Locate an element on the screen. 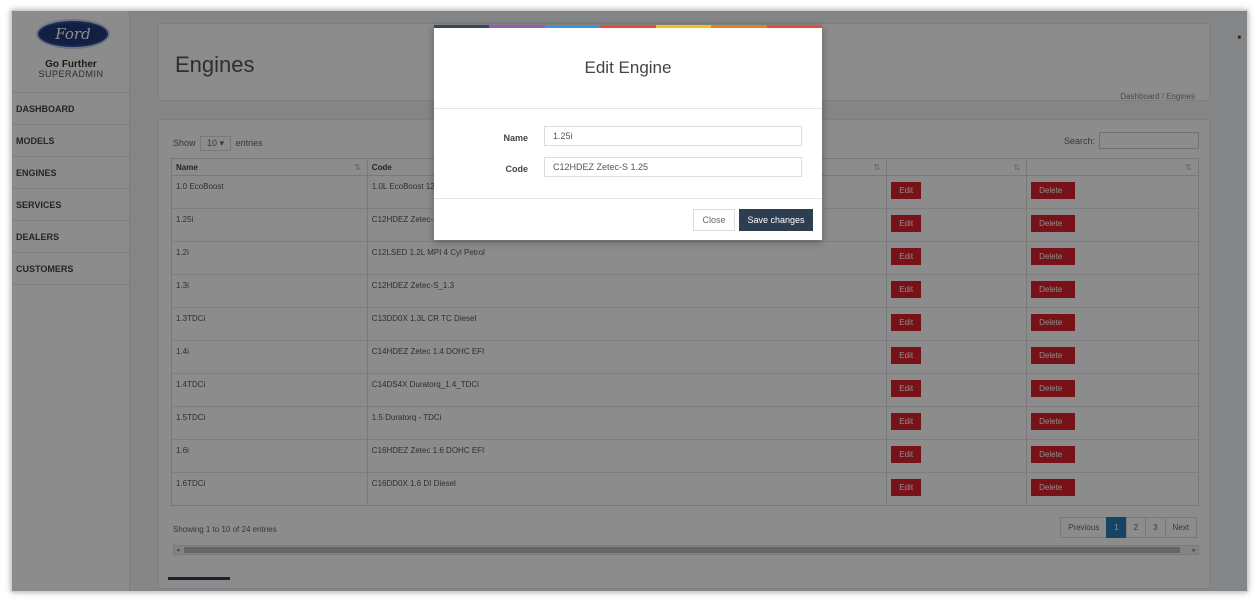  modal-header: Edit Engine is located at coordinates (628, 68).